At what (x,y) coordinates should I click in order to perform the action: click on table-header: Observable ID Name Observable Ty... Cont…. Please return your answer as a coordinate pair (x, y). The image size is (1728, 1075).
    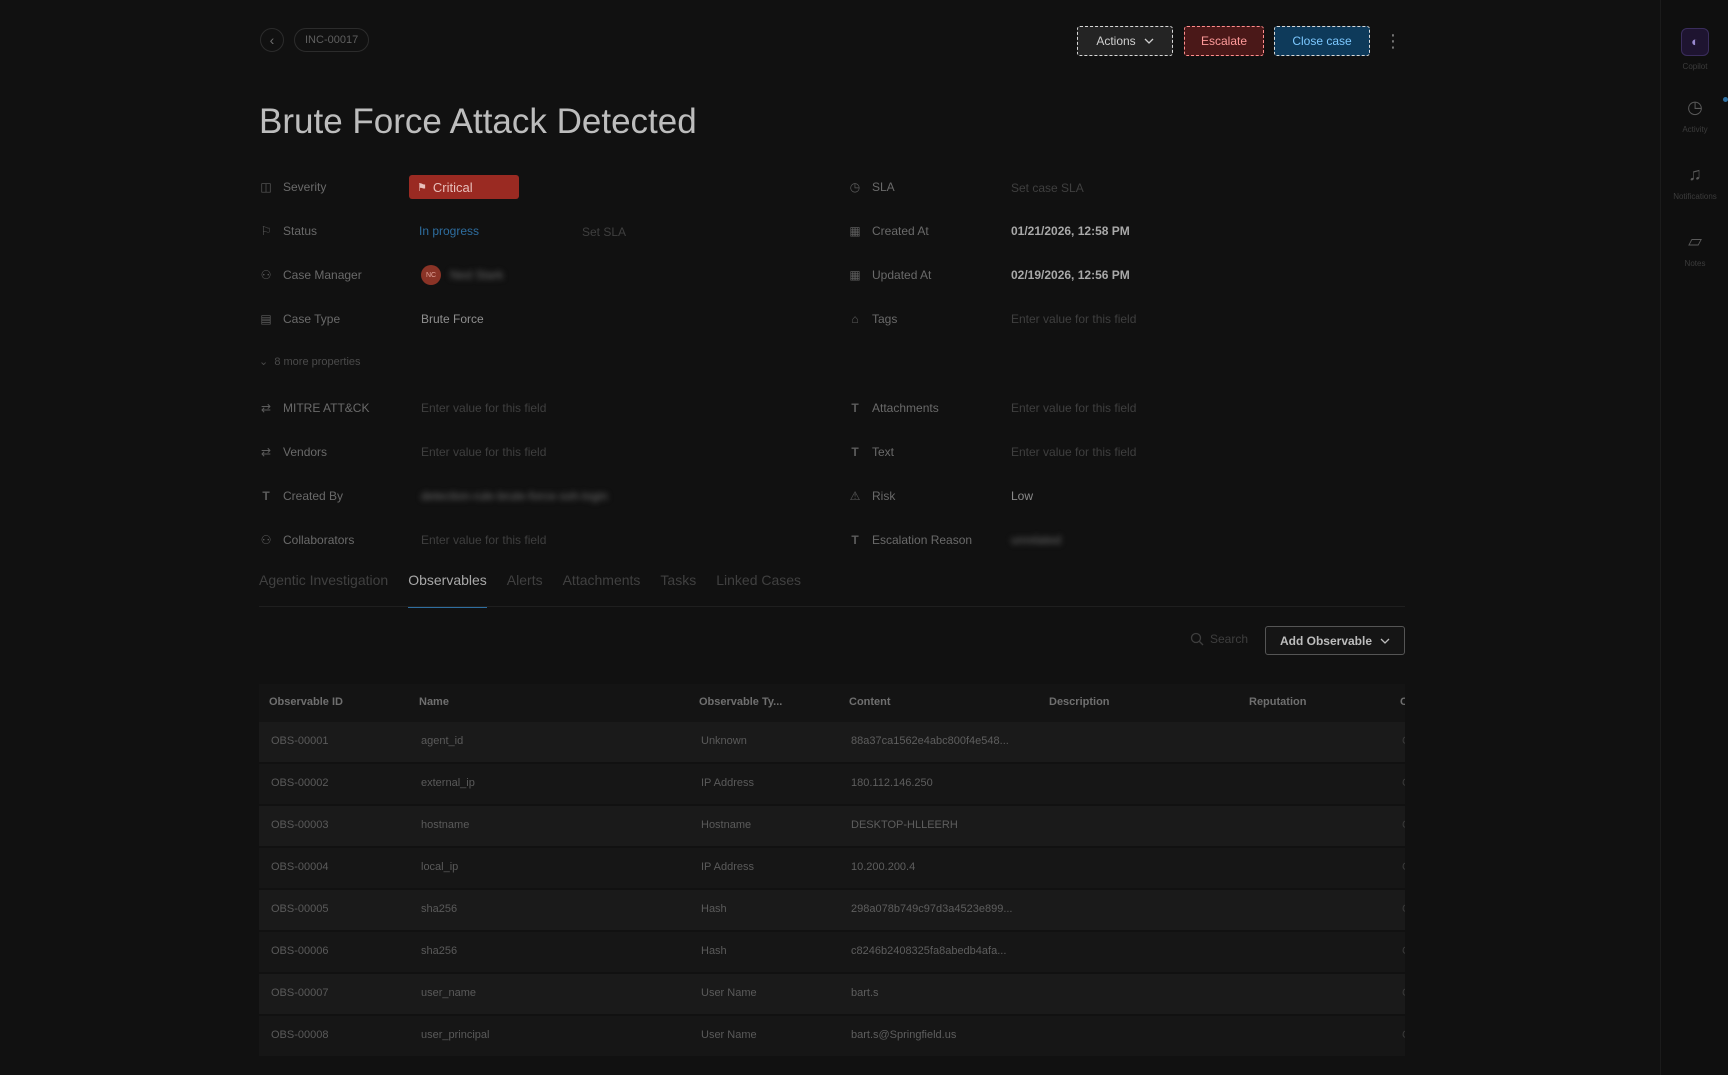
    Looking at the image, I should click on (832, 703).